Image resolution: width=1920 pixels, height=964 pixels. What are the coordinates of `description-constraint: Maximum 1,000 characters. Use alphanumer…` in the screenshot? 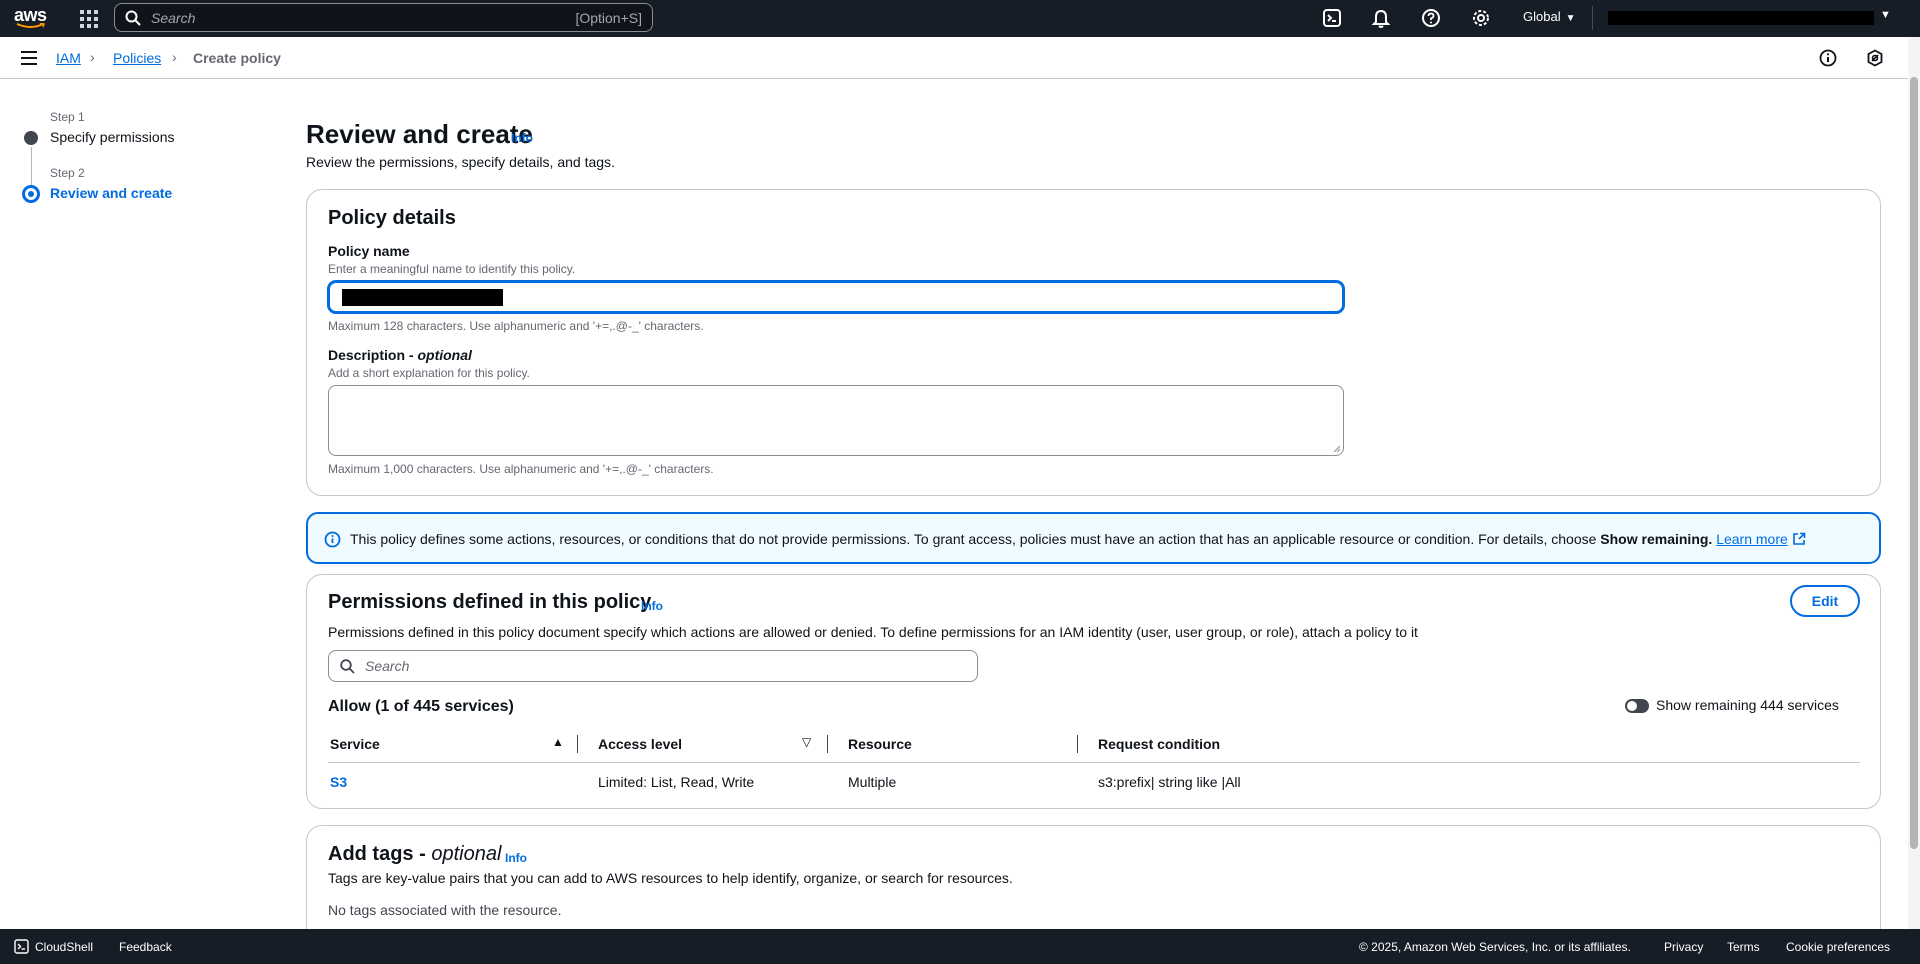 It's located at (521, 469).